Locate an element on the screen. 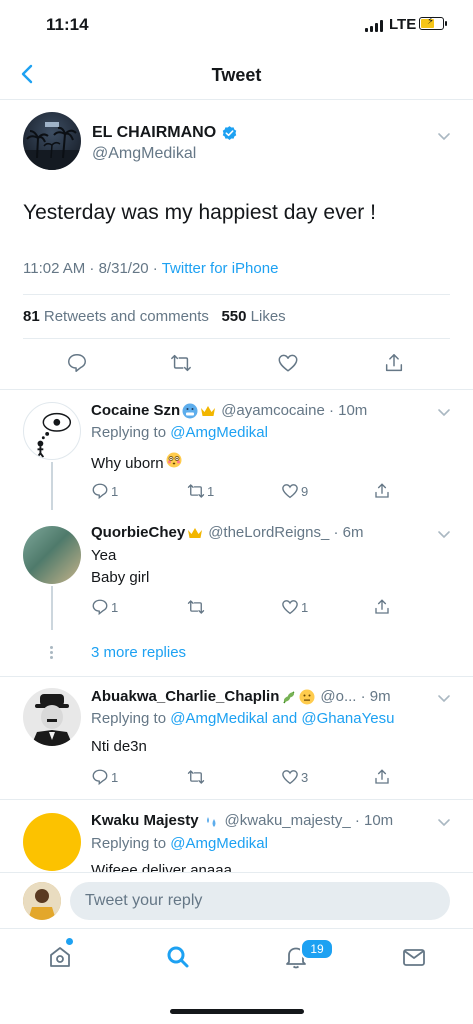 The image size is (473, 1024). reply-like-button: 9 is located at coordinates (294, 491).